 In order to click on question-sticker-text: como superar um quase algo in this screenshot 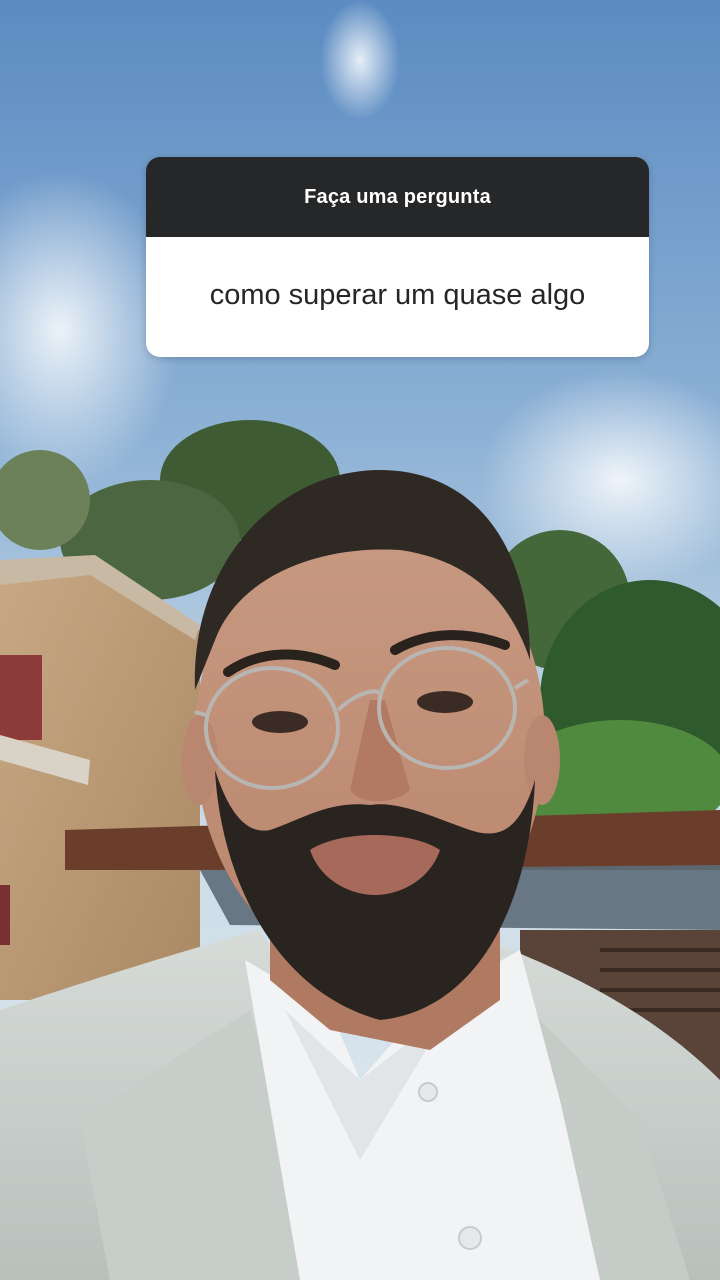, I will do `click(397, 297)`.